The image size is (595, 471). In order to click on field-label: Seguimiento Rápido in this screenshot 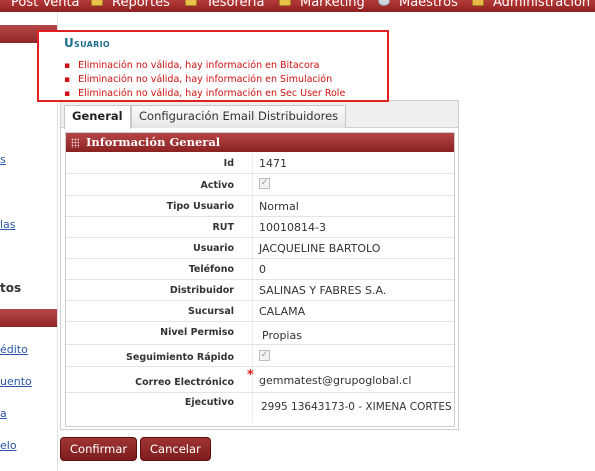, I will do `click(180, 357)`.